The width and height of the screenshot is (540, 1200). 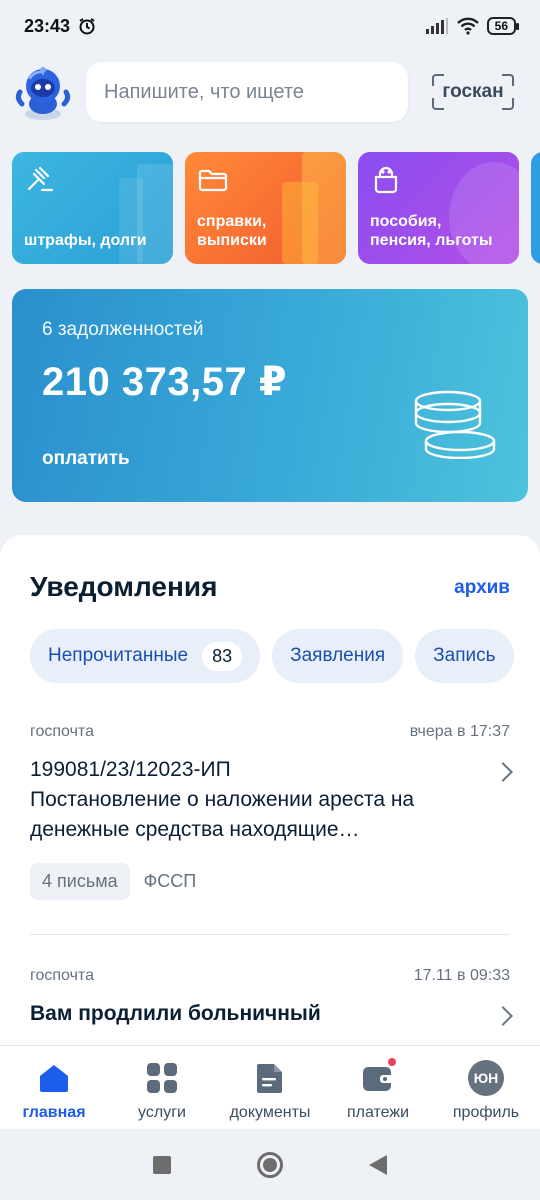 I want to click on filter-chips: Непрочитанные 83 Заявления Запись, so click(x=272, y=656).